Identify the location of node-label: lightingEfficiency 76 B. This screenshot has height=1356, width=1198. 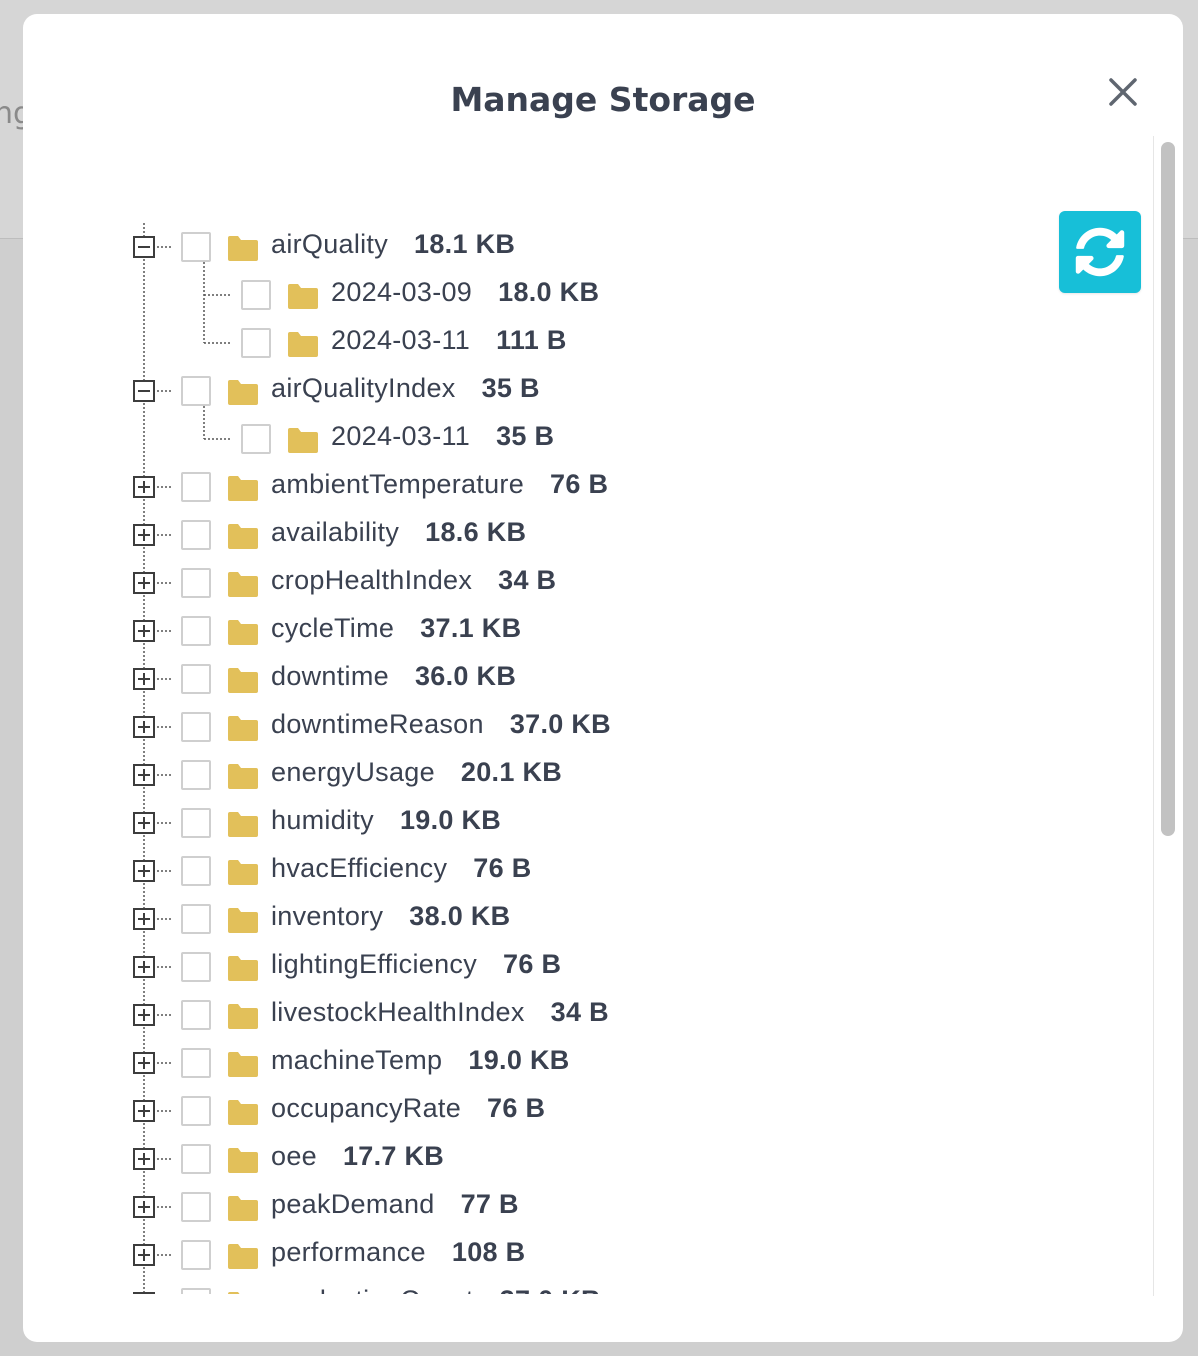
(416, 964).